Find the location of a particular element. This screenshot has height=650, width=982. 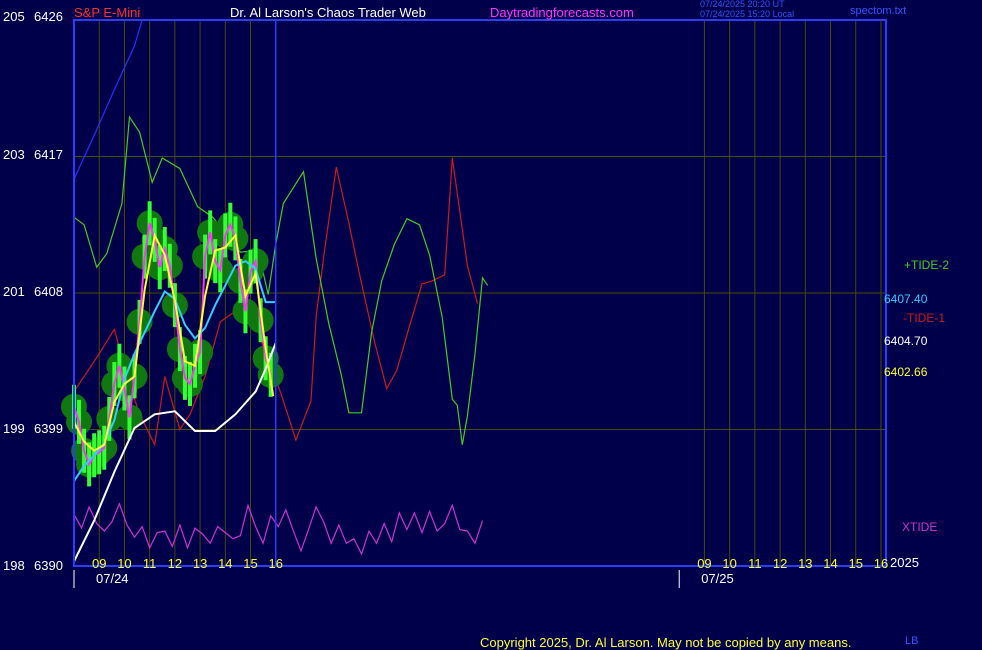

timestamp-local: 07/24/2025 15:20 Local is located at coordinates (747, 14).